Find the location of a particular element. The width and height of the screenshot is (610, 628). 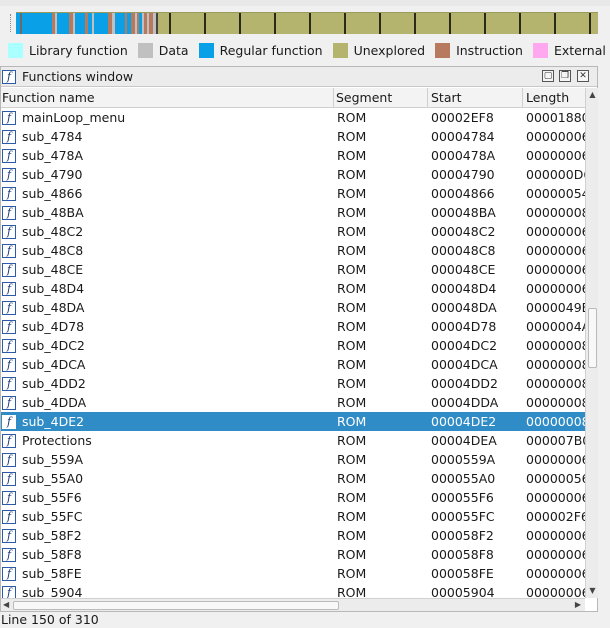

table-row: f sub_48C8 ROM 000048C8 00000006 is located at coordinates (293, 250).